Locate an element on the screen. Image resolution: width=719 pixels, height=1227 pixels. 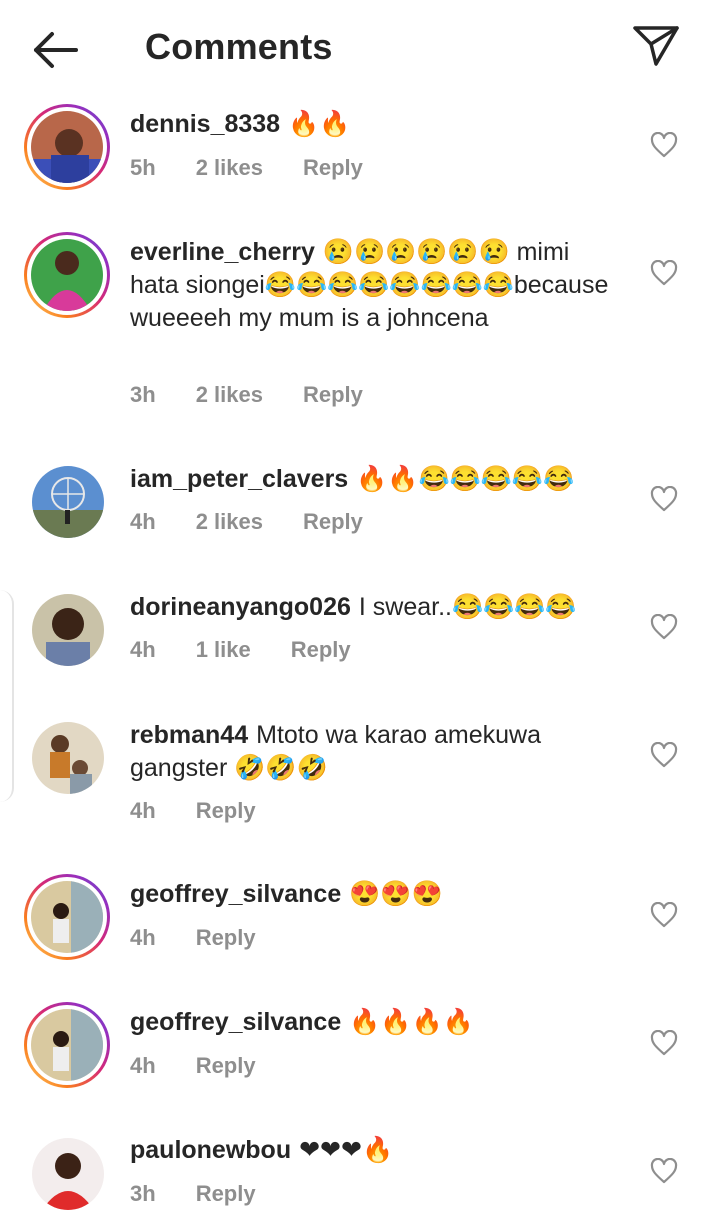
comment-username: iam_peter_clavers is located at coordinates (239, 479).